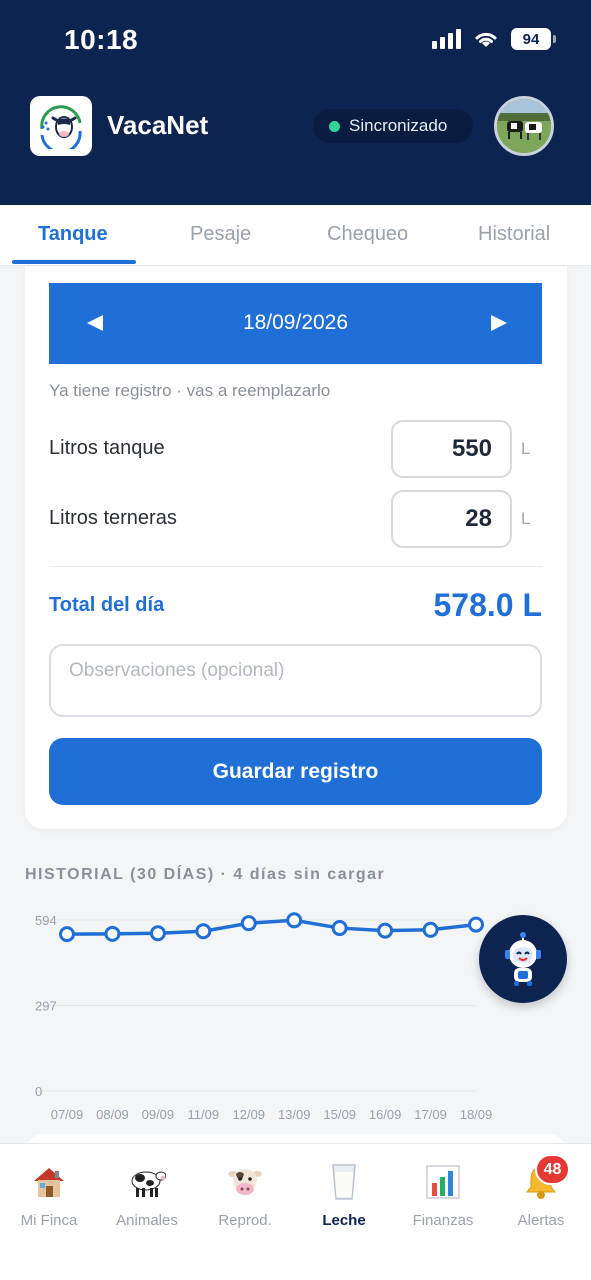 Image resolution: width=591 pixels, height=1280 pixels. I want to click on x-tick-label: 07/09, so click(67, 1114).